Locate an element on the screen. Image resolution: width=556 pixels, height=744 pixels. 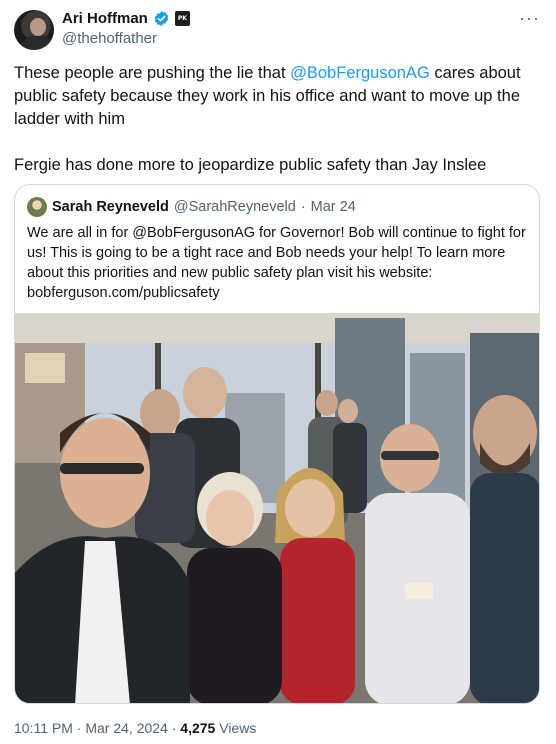
views-label: Views is located at coordinates (238, 728).